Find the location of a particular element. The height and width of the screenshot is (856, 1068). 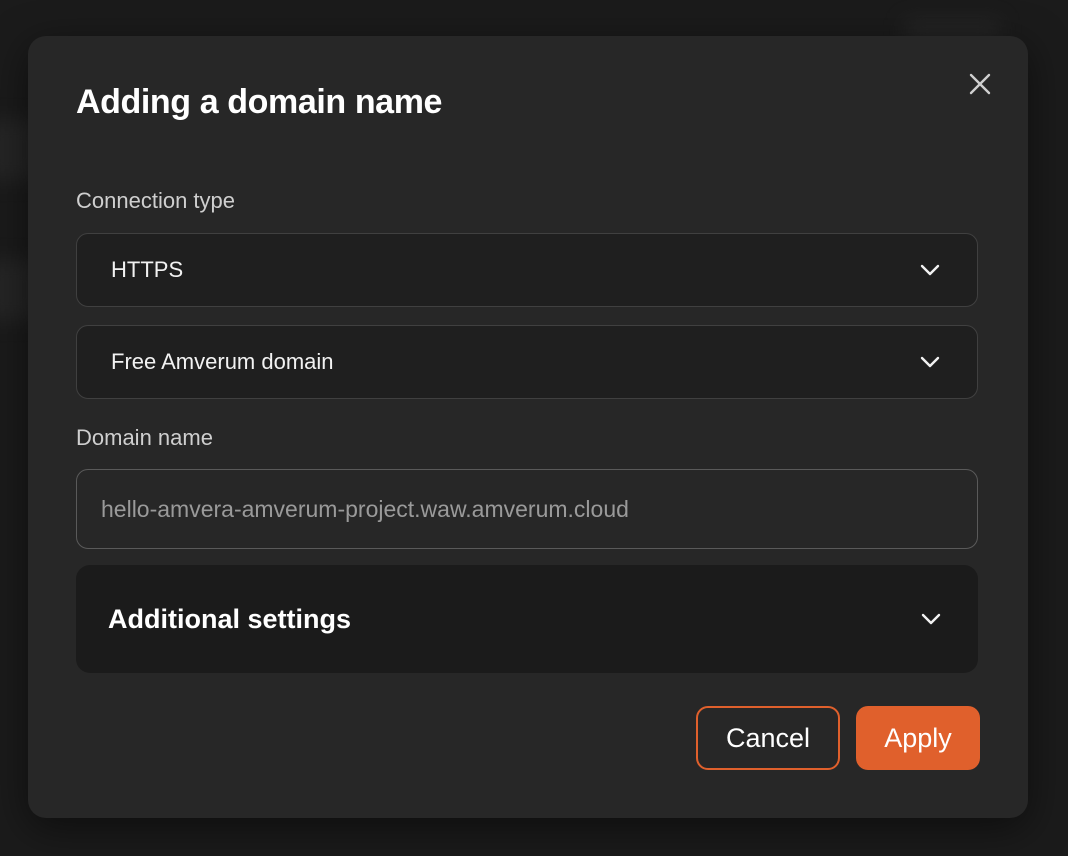

domain-source-select: Free Amverum domain is located at coordinates (527, 362).